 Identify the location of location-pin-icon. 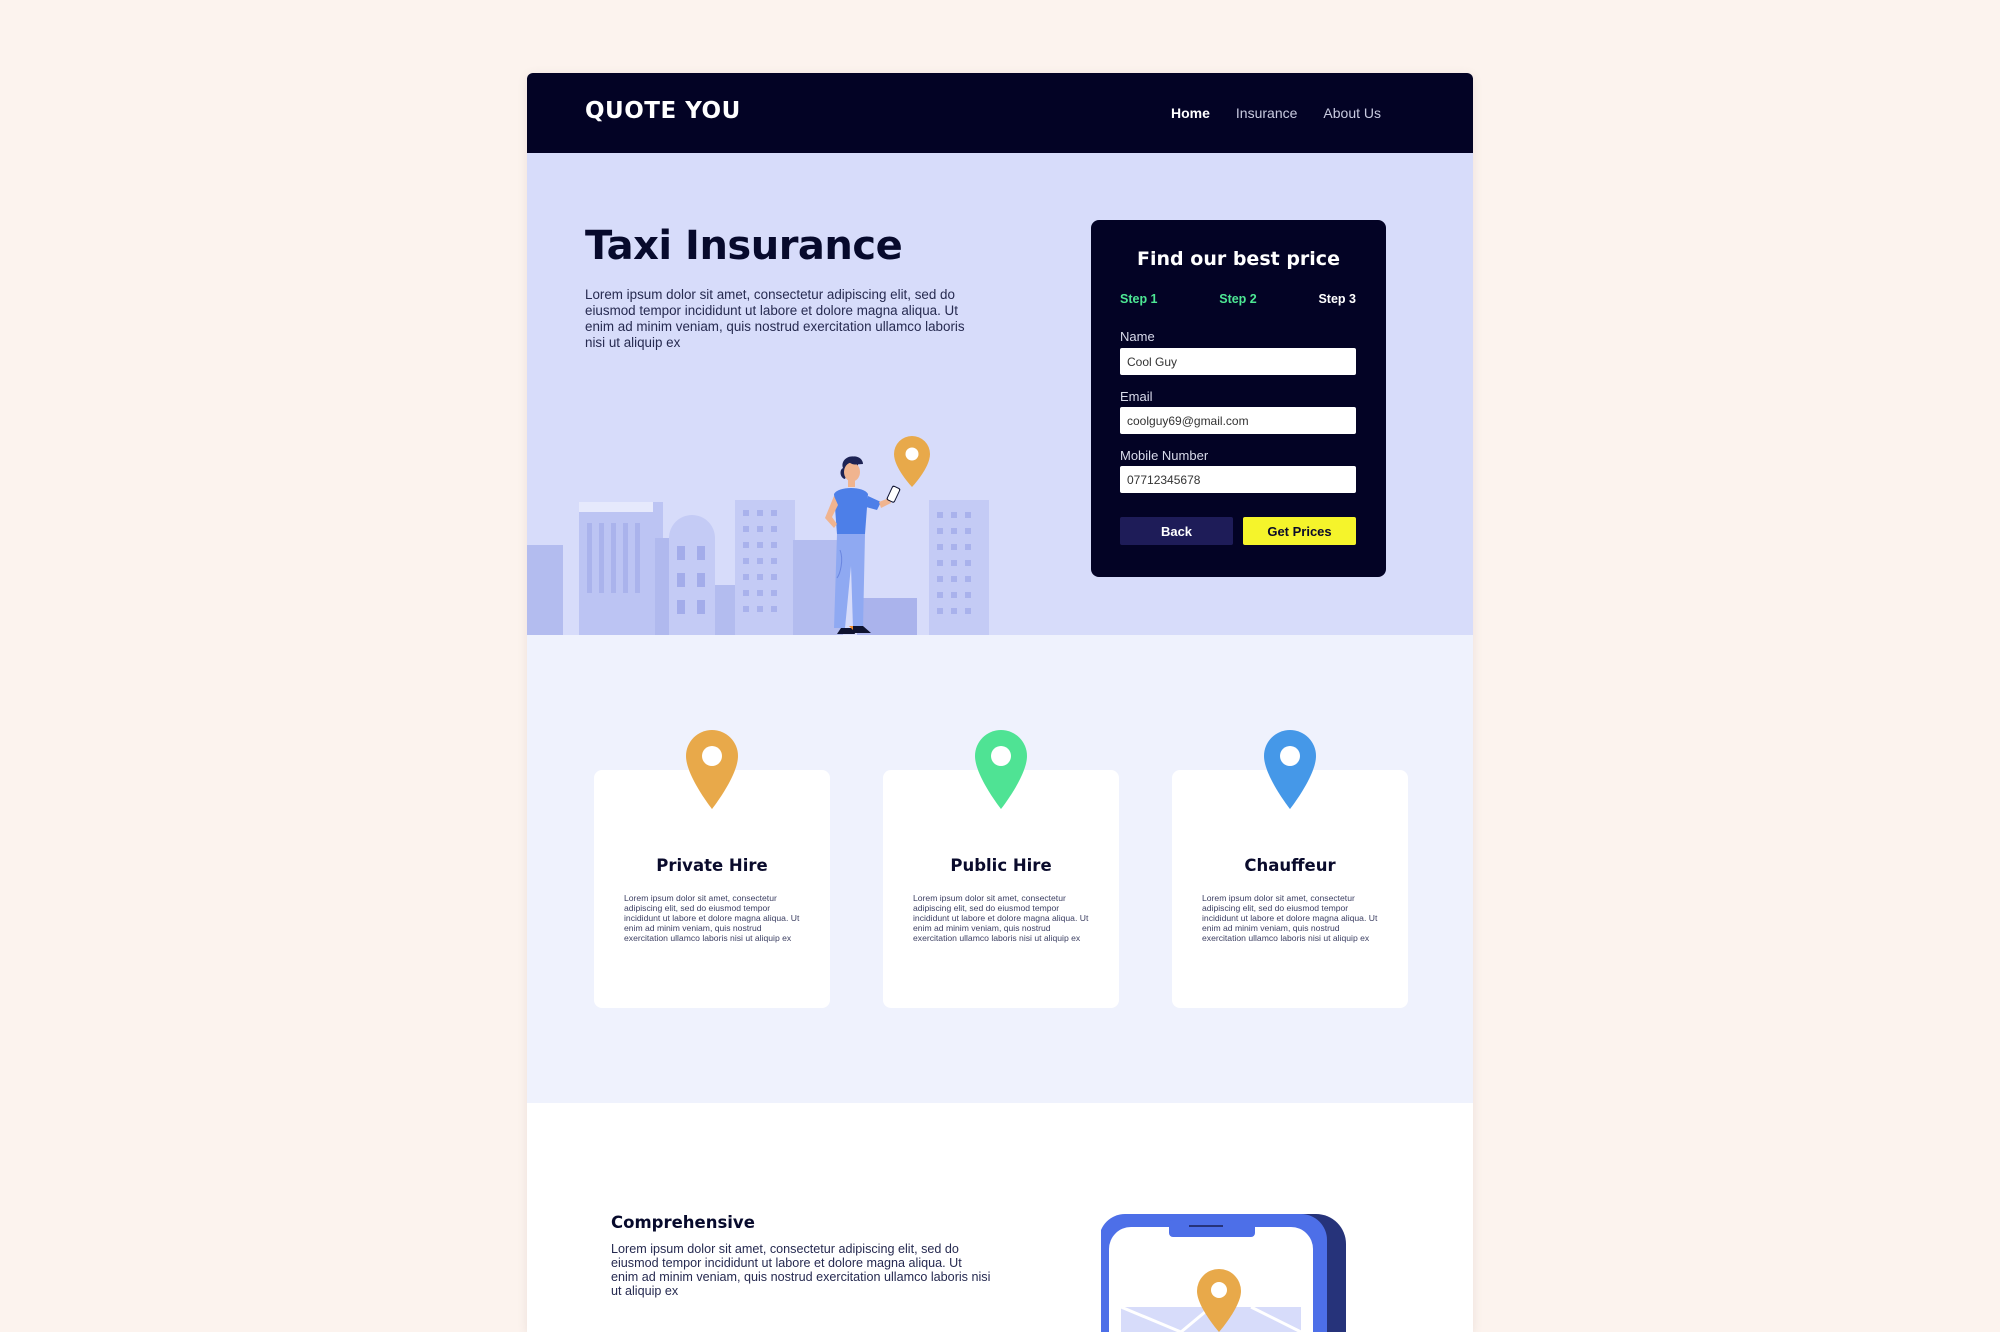
(912, 461).